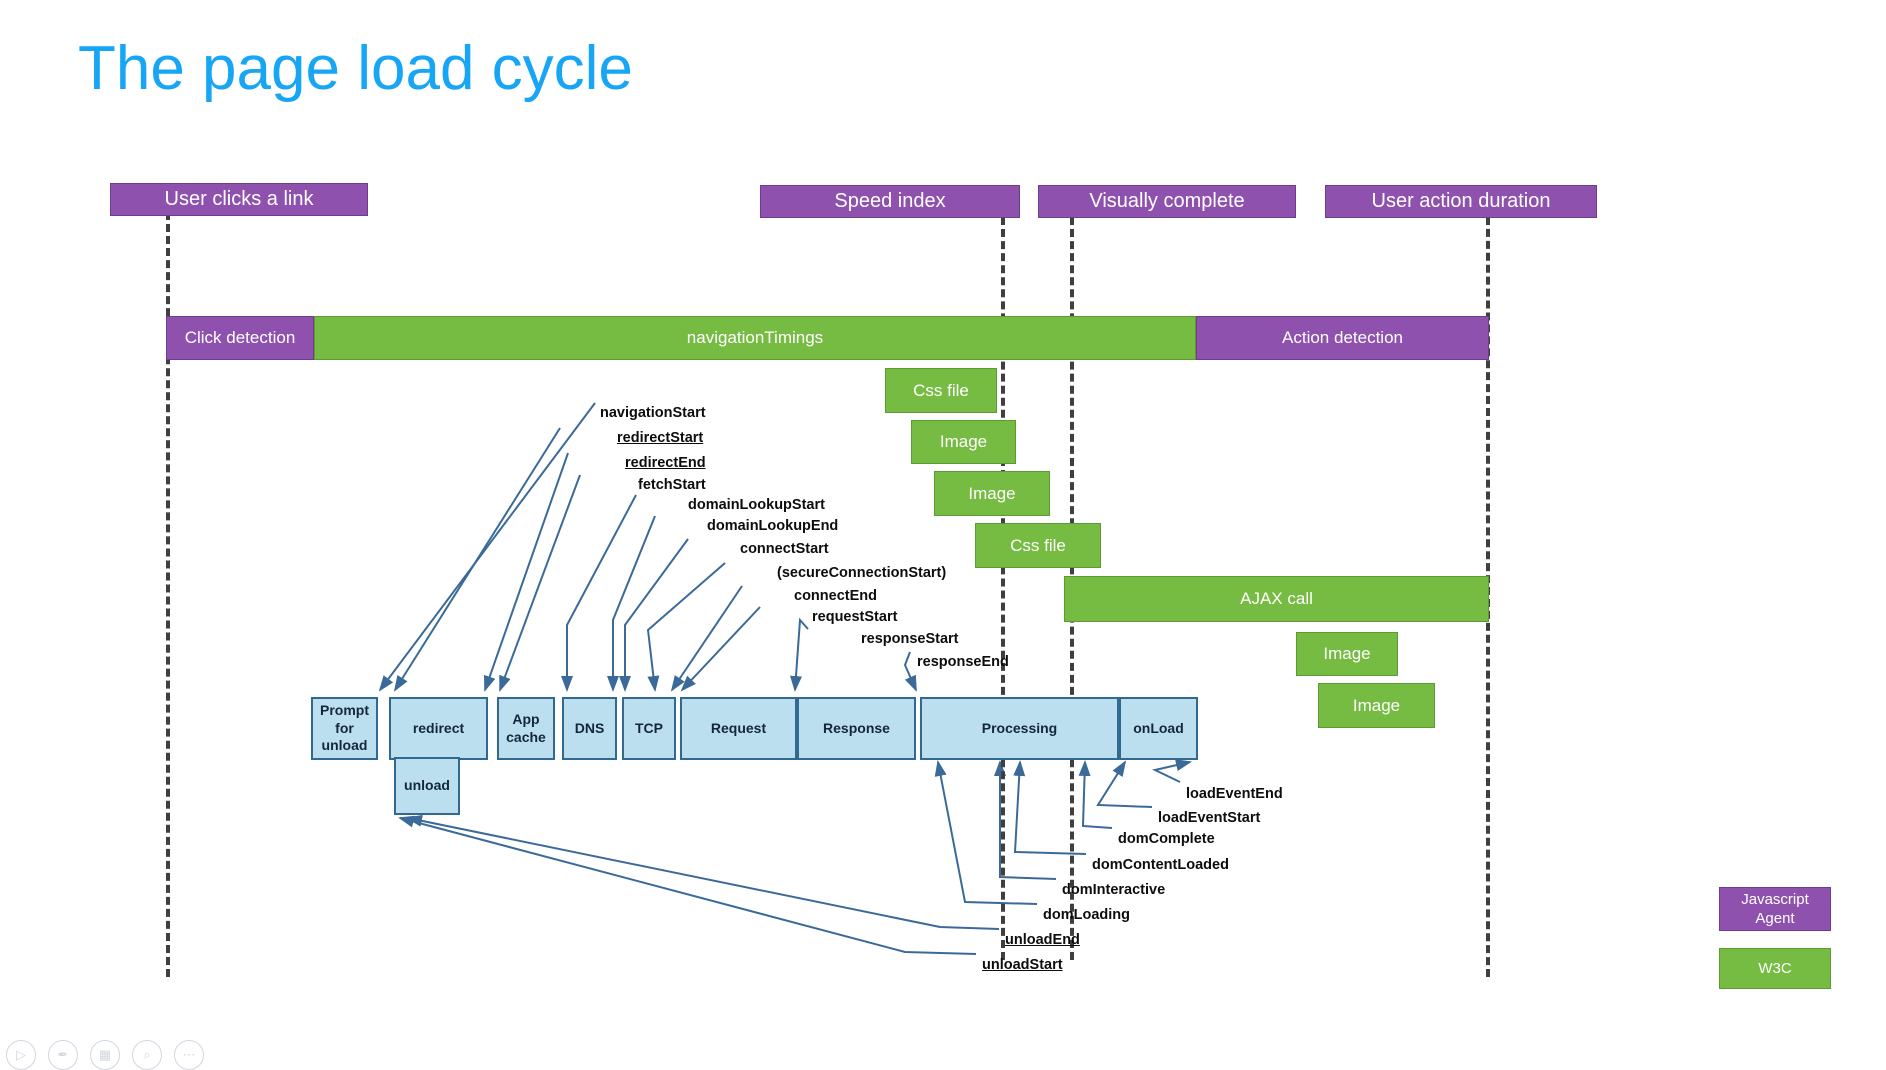  Describe the element at coordinates (855, 617) in the screenshot. I see `label-requestStart: requestStart` at that location.